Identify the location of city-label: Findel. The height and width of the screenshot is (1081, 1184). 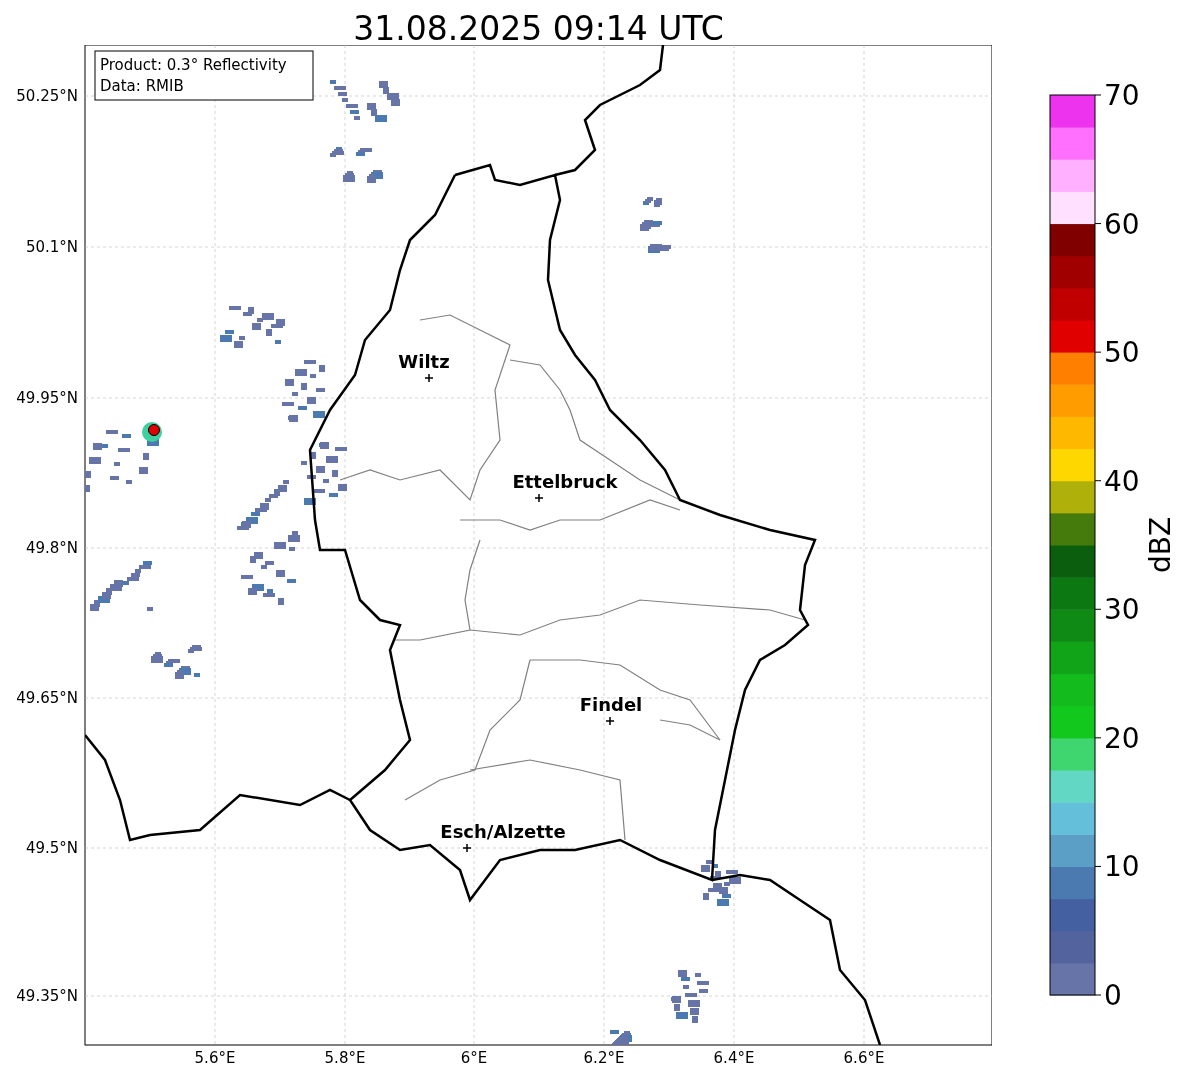
(611, 704).